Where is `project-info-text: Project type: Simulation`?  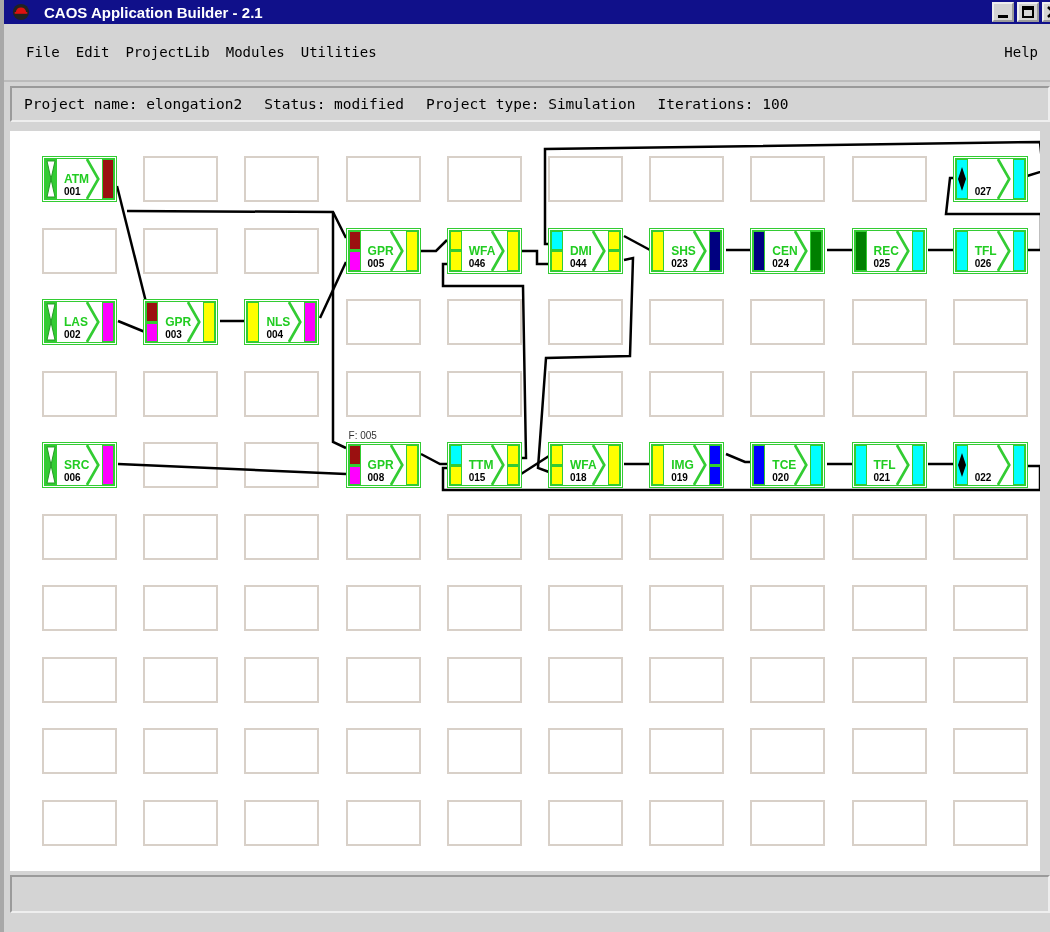 project-info-text: Project type: Simulation is located at coordinates (530, 104).